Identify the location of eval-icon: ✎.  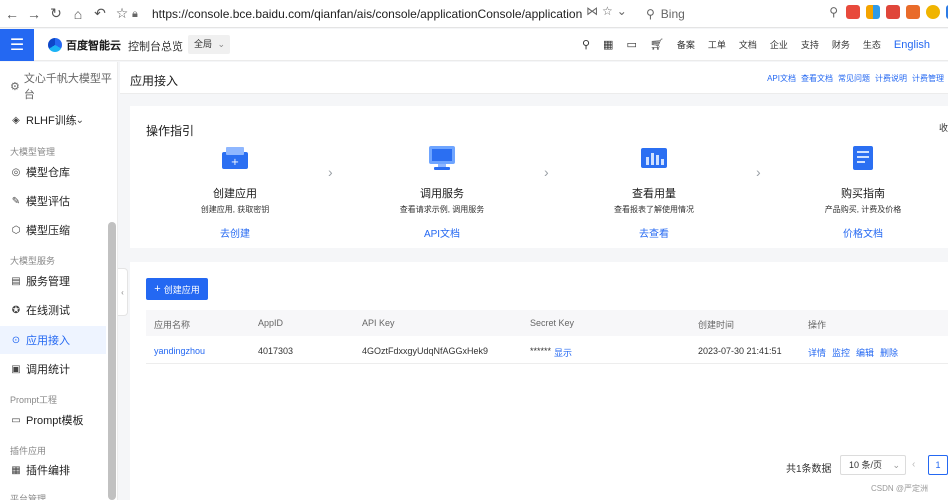
(16, 201).